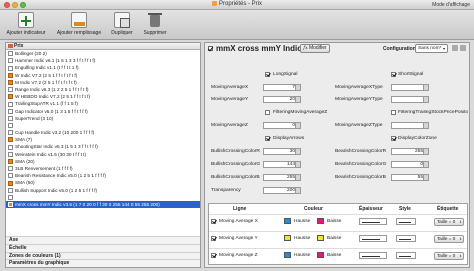 This screenshot has height=271, width=474. I want to click on line-ma-x-label-checkbox, so click(213, 221).